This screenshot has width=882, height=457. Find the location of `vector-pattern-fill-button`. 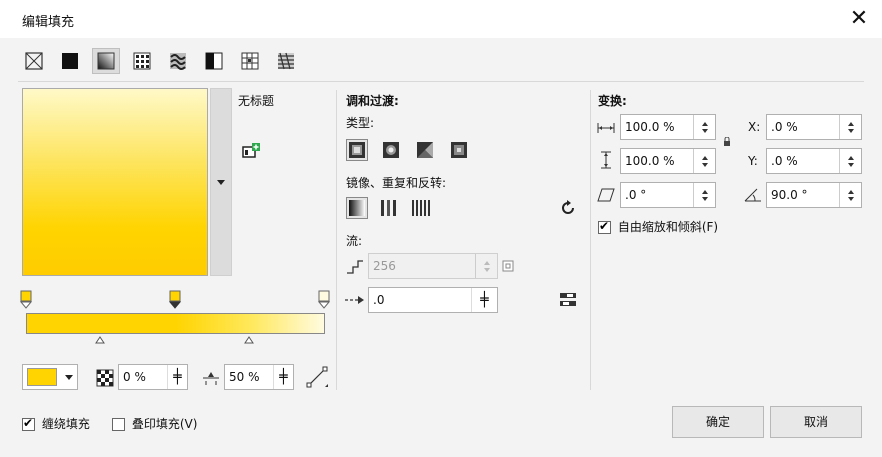

vector-pattern-fill-button is located at coordinates (142, 61).